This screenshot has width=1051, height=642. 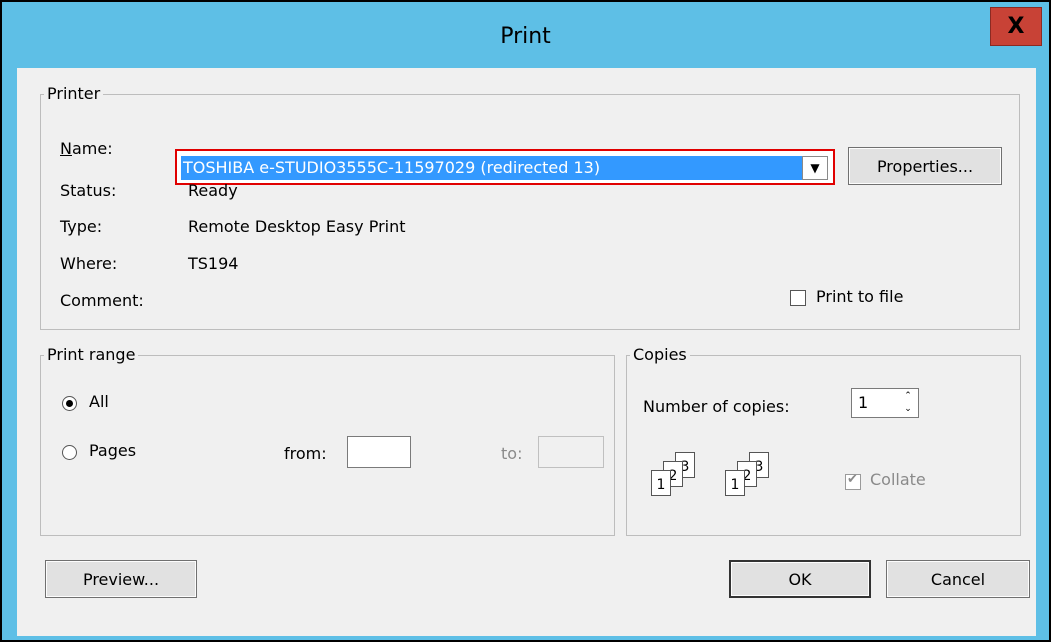 I want to click on copies-legend: Copies, so click(x=660, y=354).